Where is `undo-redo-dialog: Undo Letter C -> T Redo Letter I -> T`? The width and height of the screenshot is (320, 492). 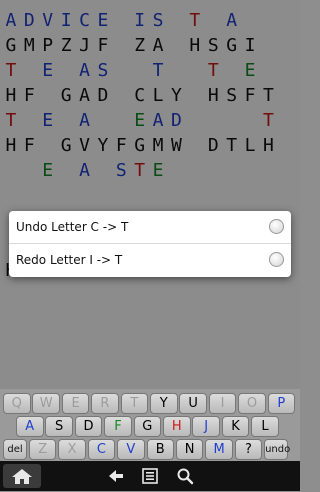
undo-redo-dialog: Undo Letter C -> T Redo Letter I -> T is located at coordinates (150, 244).